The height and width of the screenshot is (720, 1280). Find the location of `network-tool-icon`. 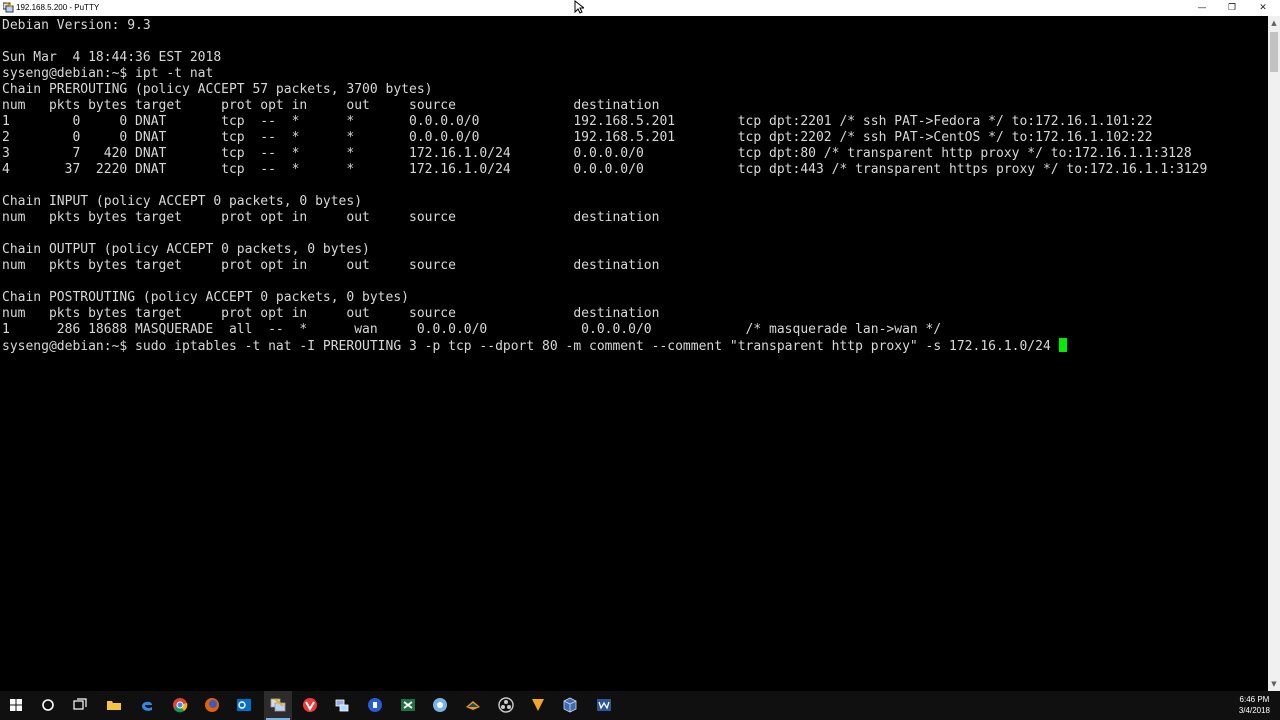

network-tool-icon is located at coordinates (342, 705).